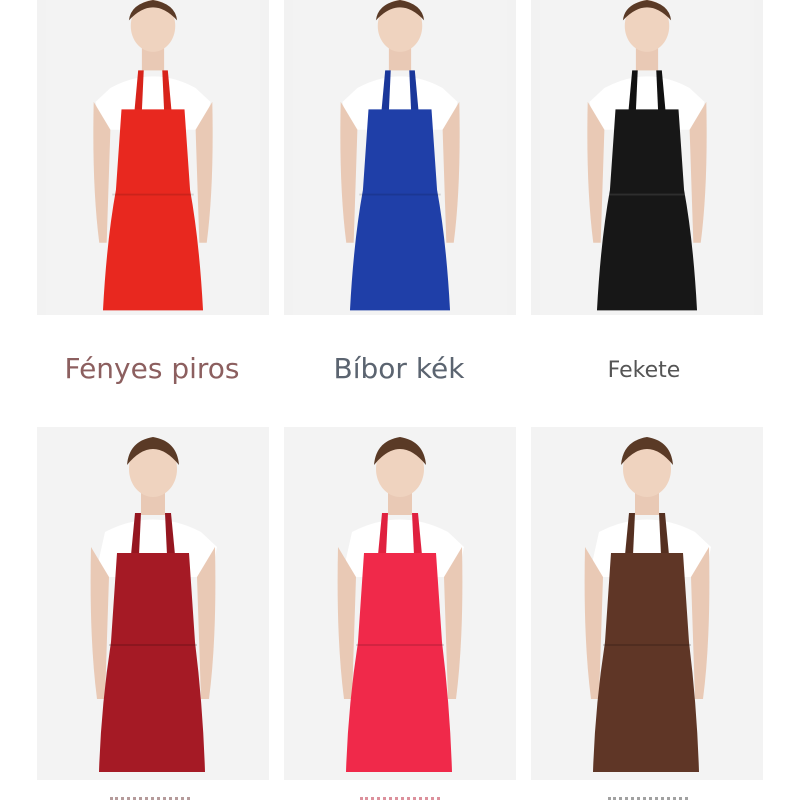  I want to click on red-apron-illustration, so click(153, 157).